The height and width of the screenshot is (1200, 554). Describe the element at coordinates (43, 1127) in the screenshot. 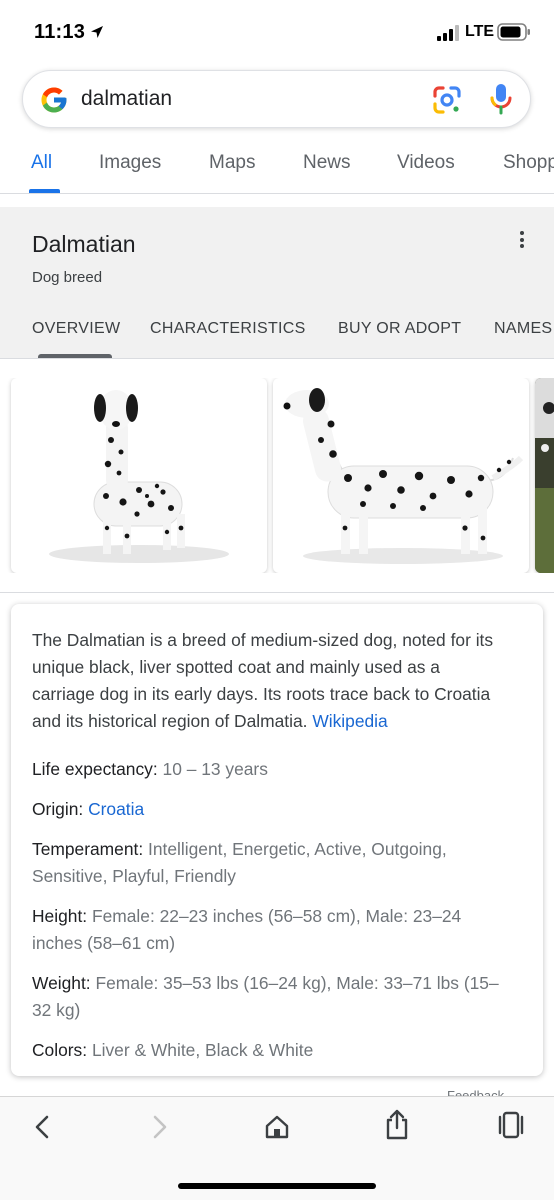

I see `back-icon` at that location.